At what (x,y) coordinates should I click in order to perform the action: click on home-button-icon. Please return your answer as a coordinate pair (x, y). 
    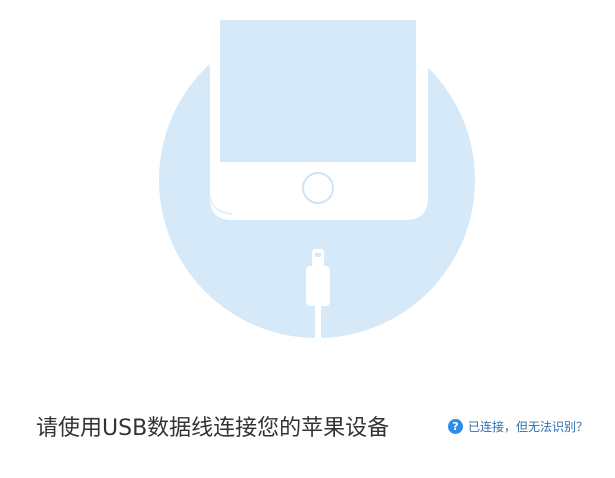
    Looking at the image, I should click on (318, 188).